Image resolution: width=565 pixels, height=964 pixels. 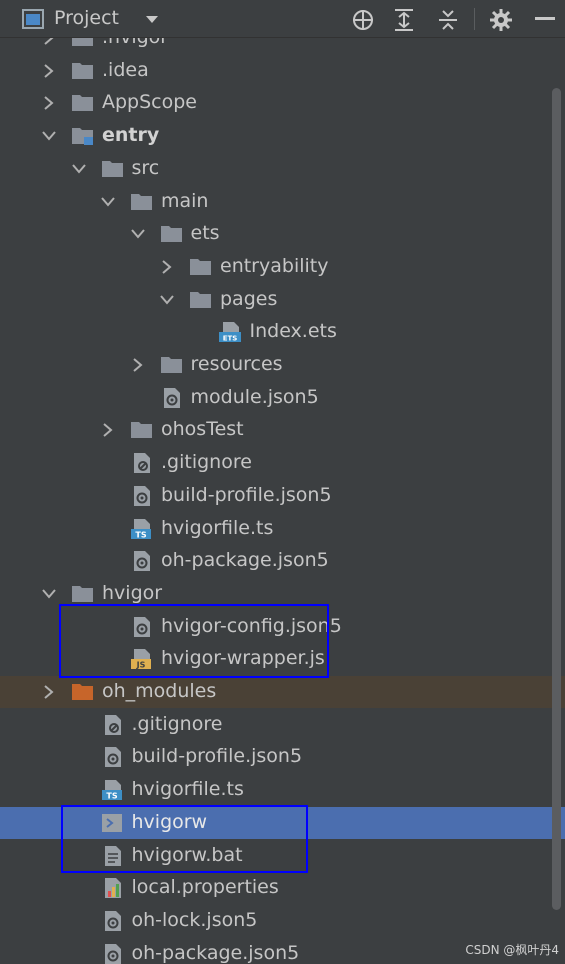 What do you see at coordinates (282, 430) in the screenshot?
I see `tree-folder-row: ohosTest` at bounding box center [282, 430].